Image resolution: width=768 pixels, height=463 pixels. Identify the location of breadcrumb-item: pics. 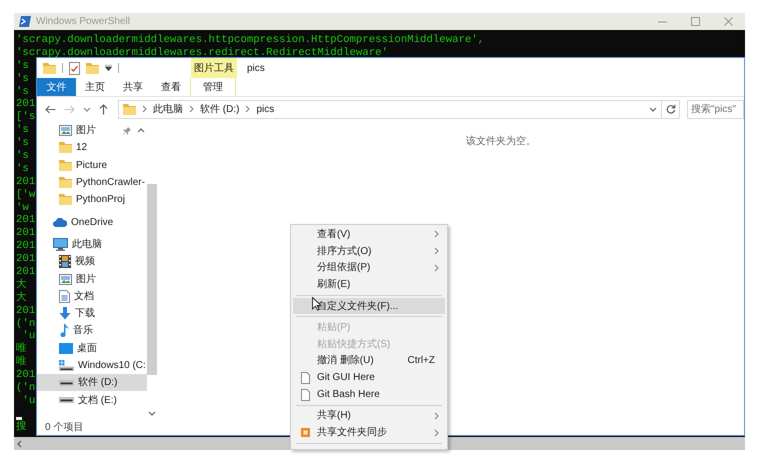
(265, 109).